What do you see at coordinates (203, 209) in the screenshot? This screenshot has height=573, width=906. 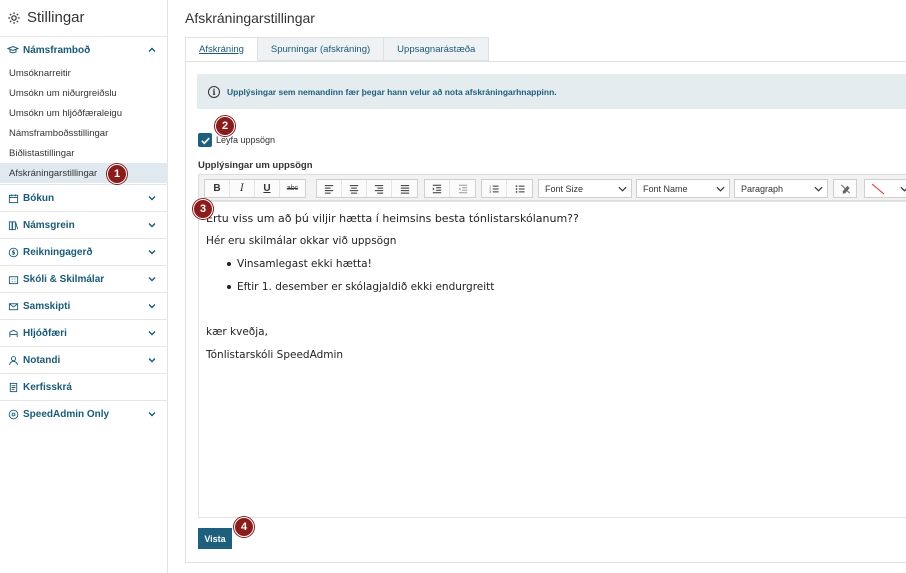 I see `callout-marker-3: 3` at bounding box center [203, 209].